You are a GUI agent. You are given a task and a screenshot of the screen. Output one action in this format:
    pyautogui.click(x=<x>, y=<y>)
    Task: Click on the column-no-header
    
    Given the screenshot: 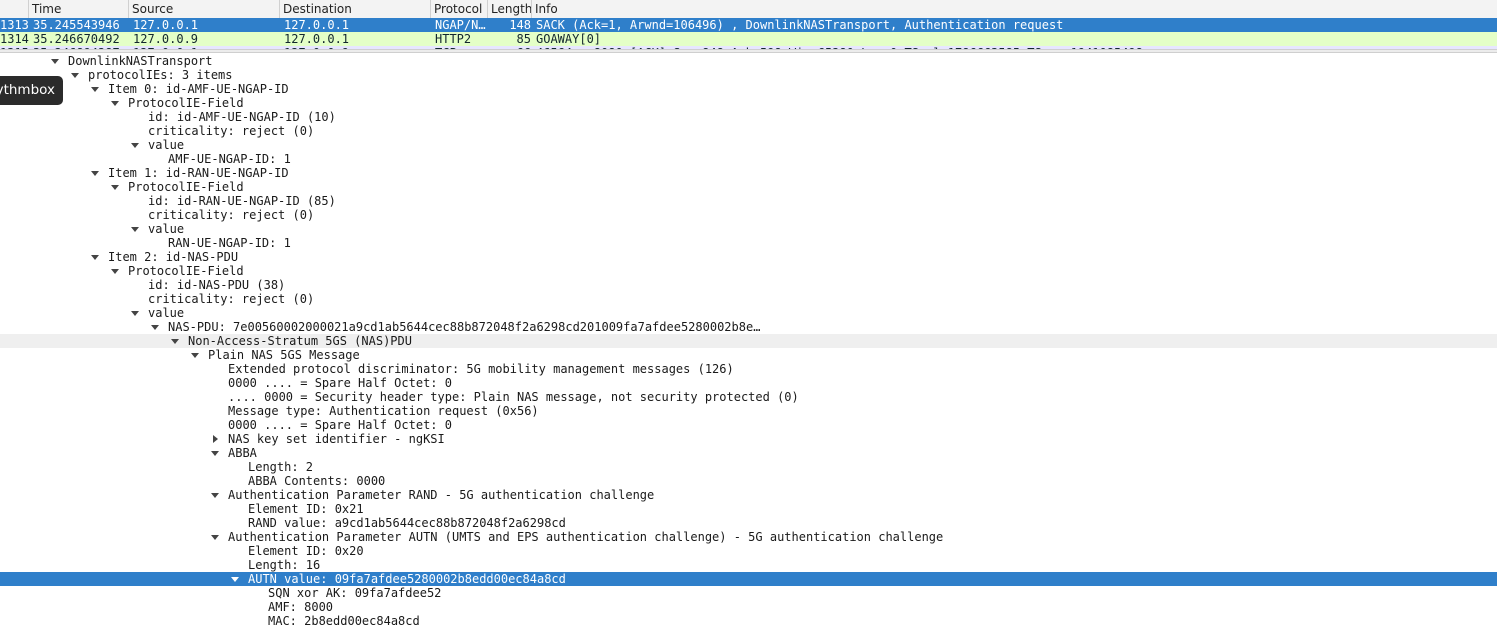 What is the action you would take?
    pyautogui.click(x=14, y=9)
    